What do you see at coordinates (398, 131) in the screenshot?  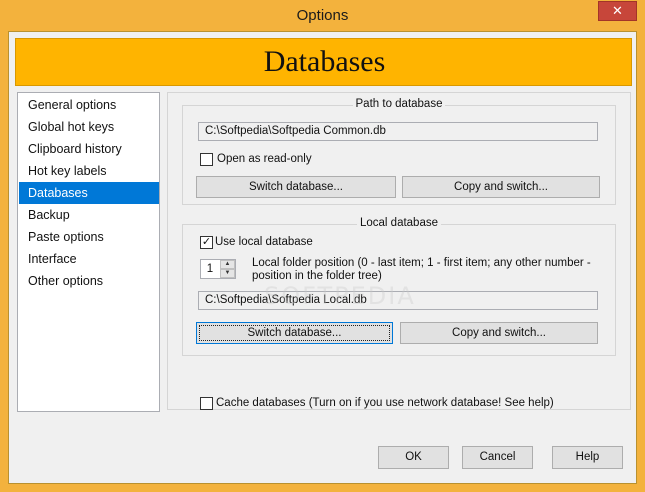 I see `database-path-field: C:\Softpedia\Softpedia Common.db` at bounding box center [398, 131].